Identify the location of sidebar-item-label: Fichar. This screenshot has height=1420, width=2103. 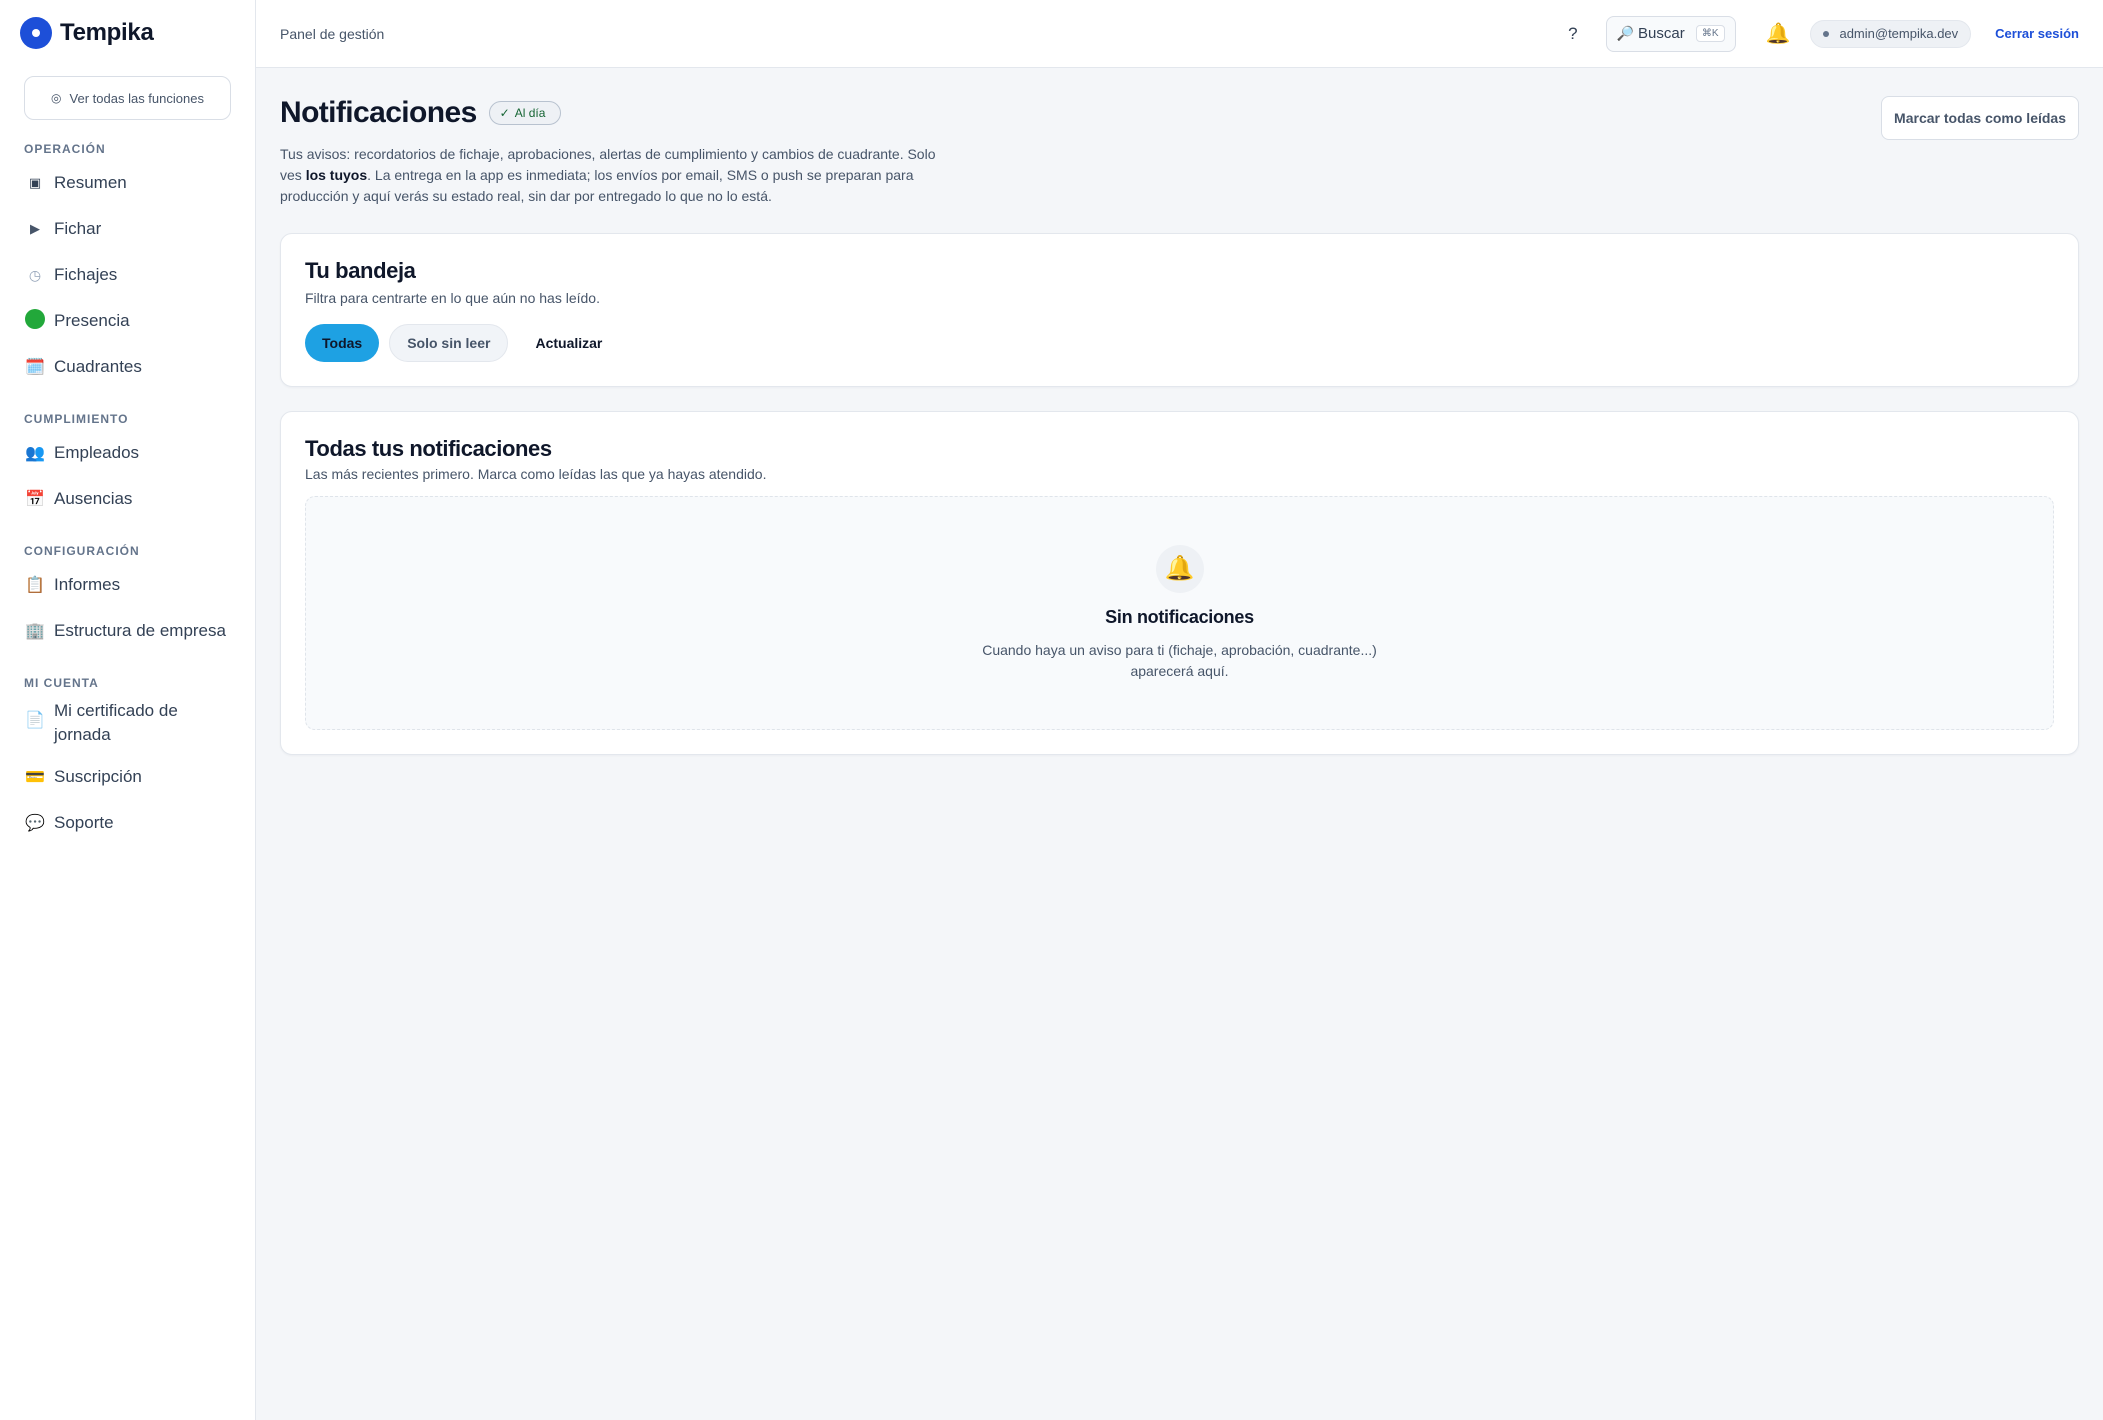
(78, 228).